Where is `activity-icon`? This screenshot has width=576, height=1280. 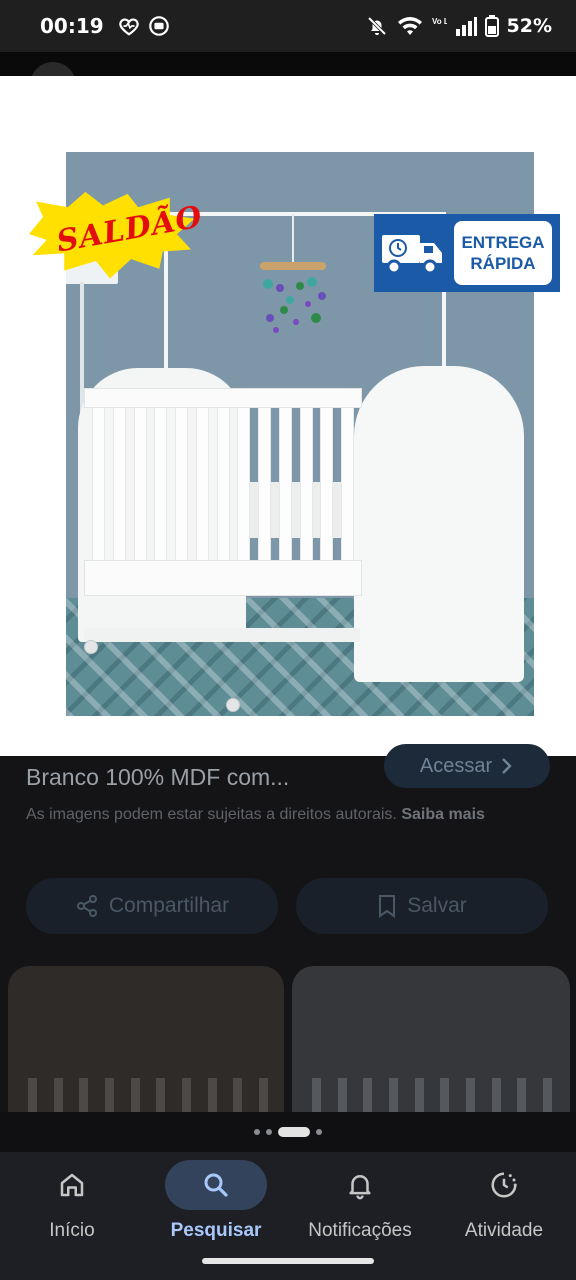
activity-icon is located at coordinates (504, 1185).